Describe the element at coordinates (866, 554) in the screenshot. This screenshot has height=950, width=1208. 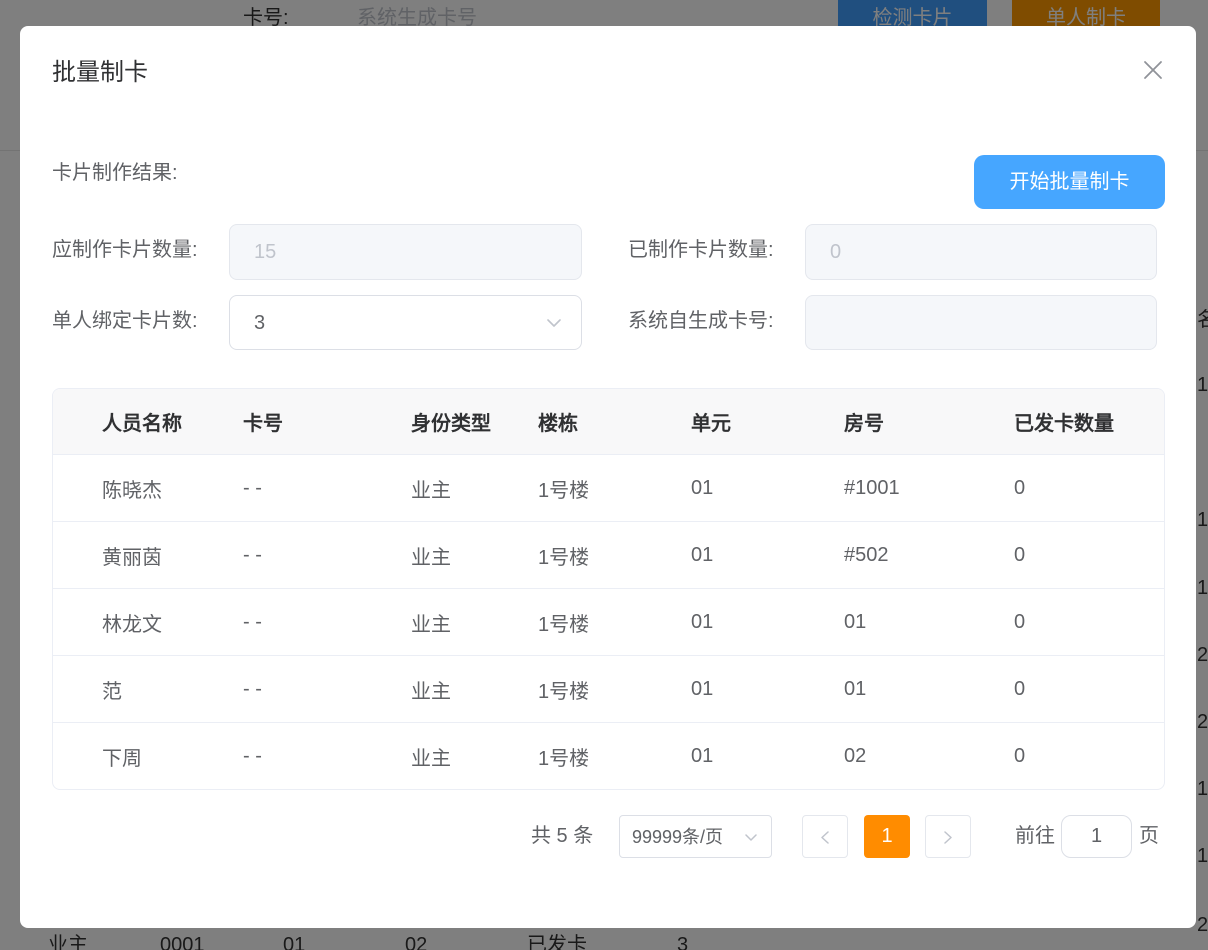
I see `cell-room: #502` at that location.